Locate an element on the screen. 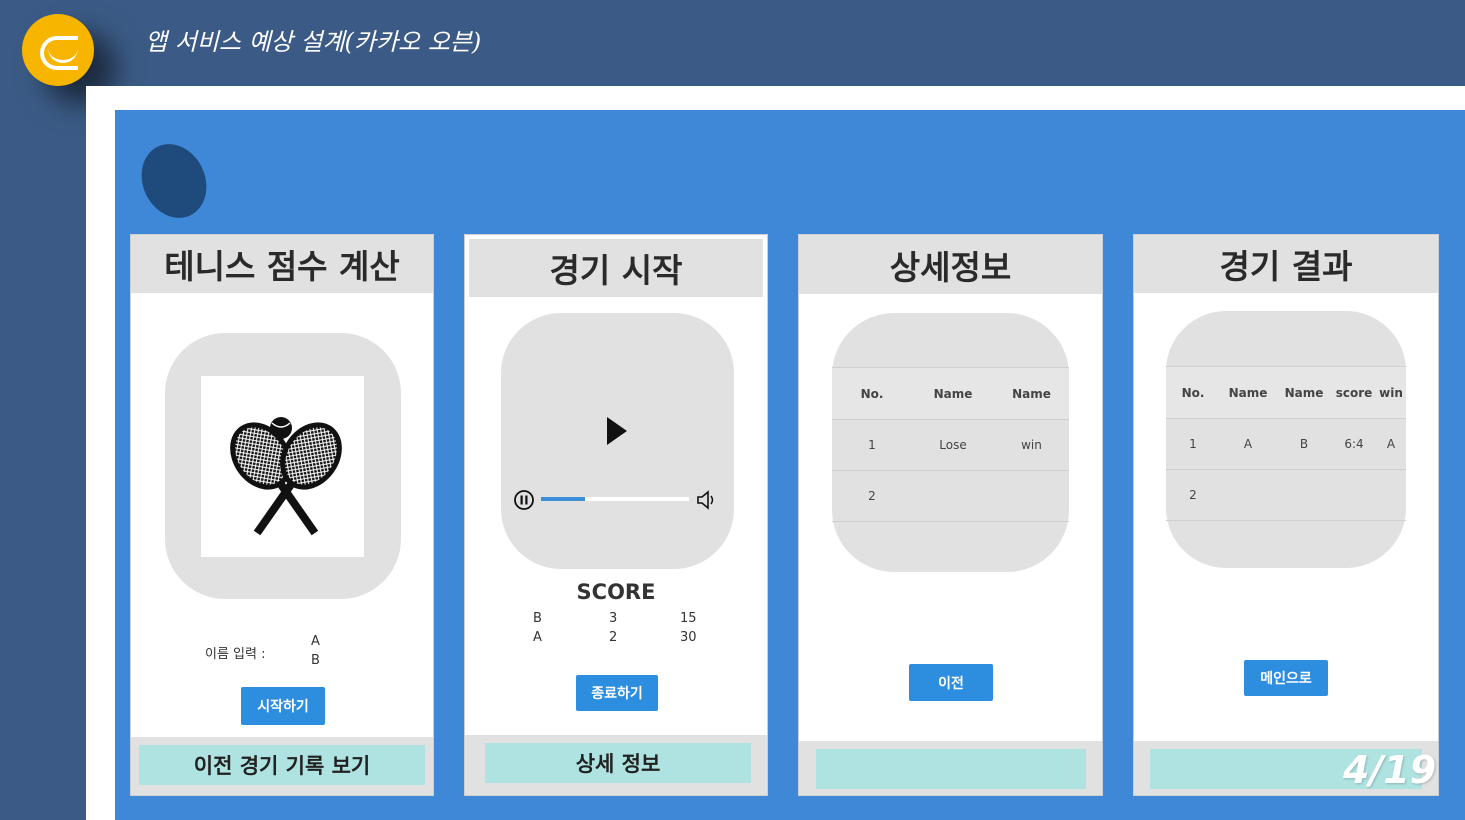  table-row: 1 Lose win is located at coordinates (950, 445).